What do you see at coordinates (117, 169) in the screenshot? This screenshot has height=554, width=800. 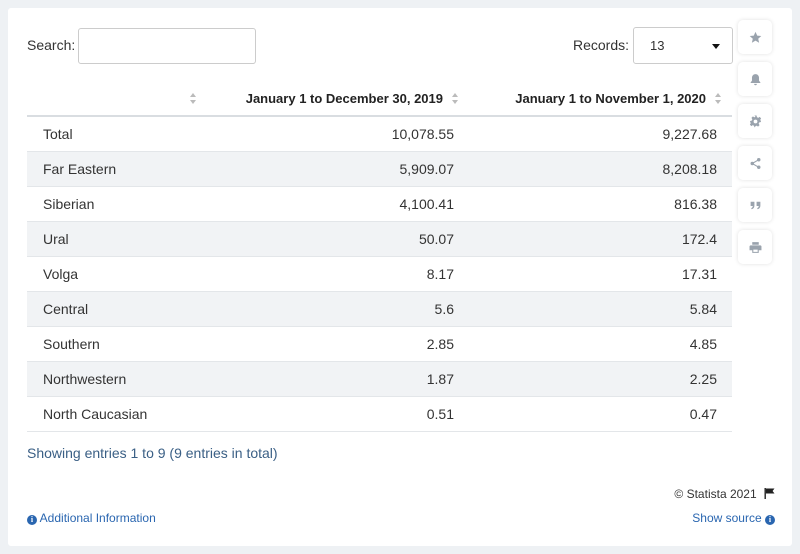 I see `region-cell: Far Eastern` at bounding box center [117, 169].